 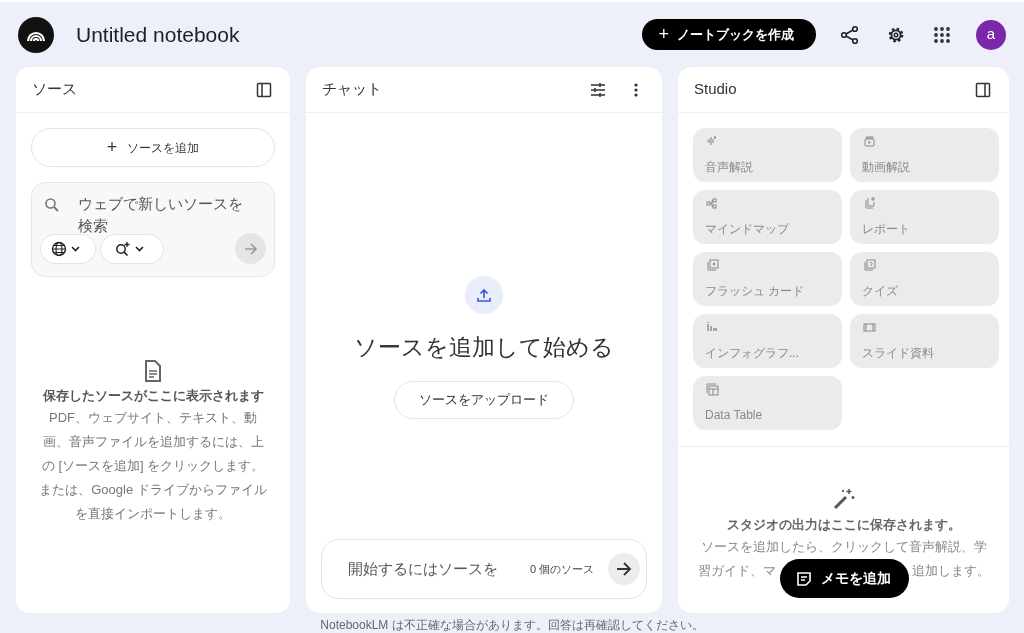 I want to click on slides-icon, so click(x=869, y=327).